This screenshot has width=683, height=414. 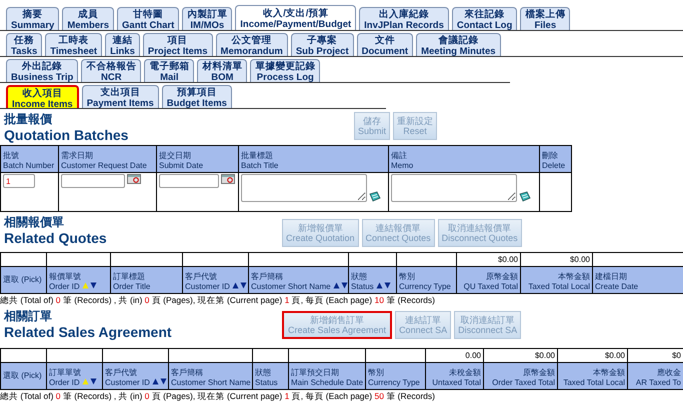 What do you see at coordinates (24, 44) in the screenshot?
I see `tab: 任務 Tasks` at bounding box center [24, 44].